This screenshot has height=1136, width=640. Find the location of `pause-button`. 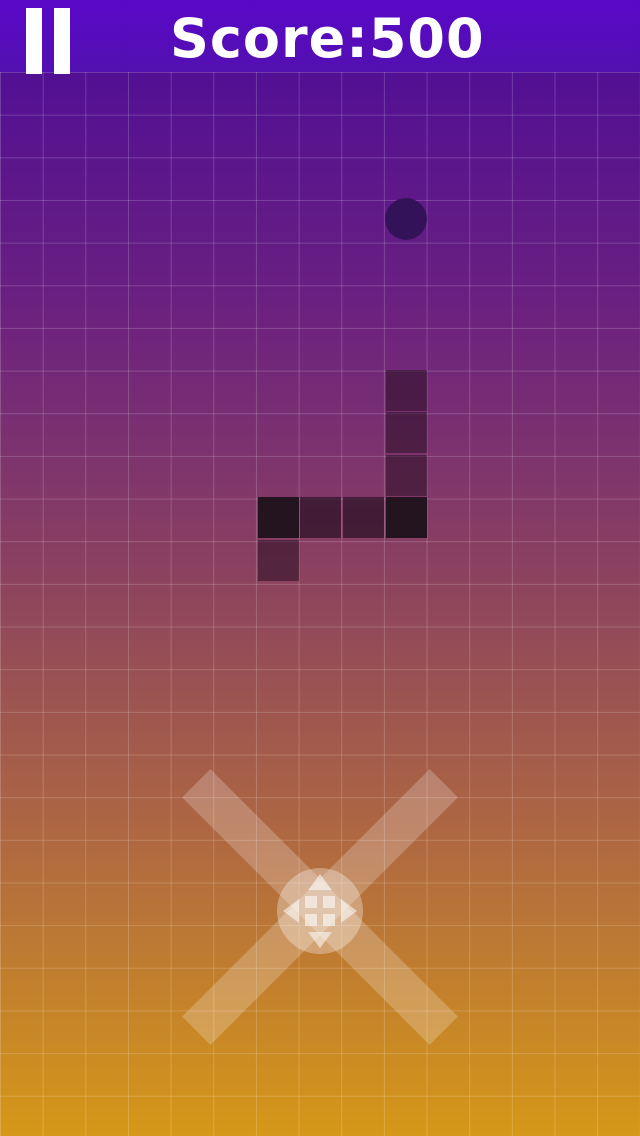

pause-button is located at coordinates (50, 42).